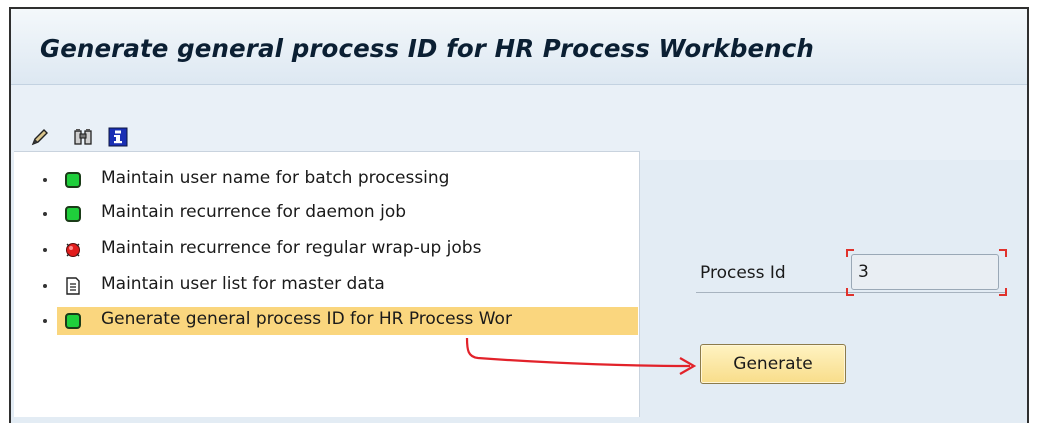 This screenshot has width=1040, height=423. Describe the element at coordinates (73, 250) in the screenshot. I see `red-status-icon` at that location.